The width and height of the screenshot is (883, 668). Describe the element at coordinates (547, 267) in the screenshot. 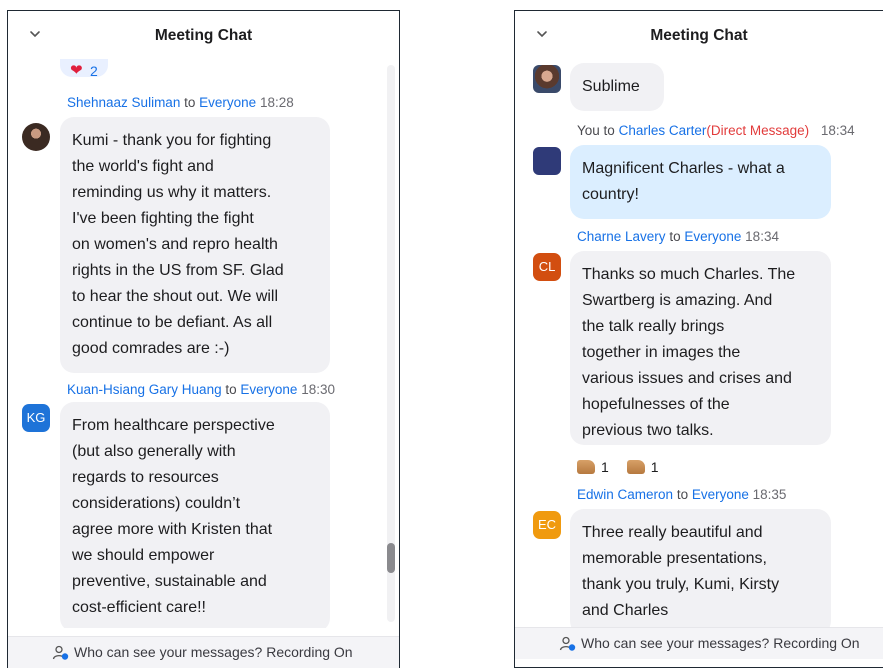

I see `avatar: CL` at that location.